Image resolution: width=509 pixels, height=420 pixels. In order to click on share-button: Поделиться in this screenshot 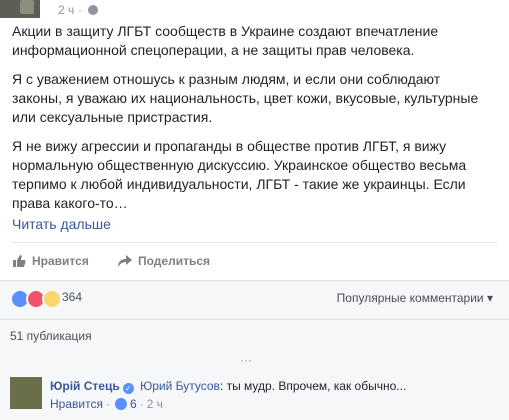, I will do `click(164, 261)`.